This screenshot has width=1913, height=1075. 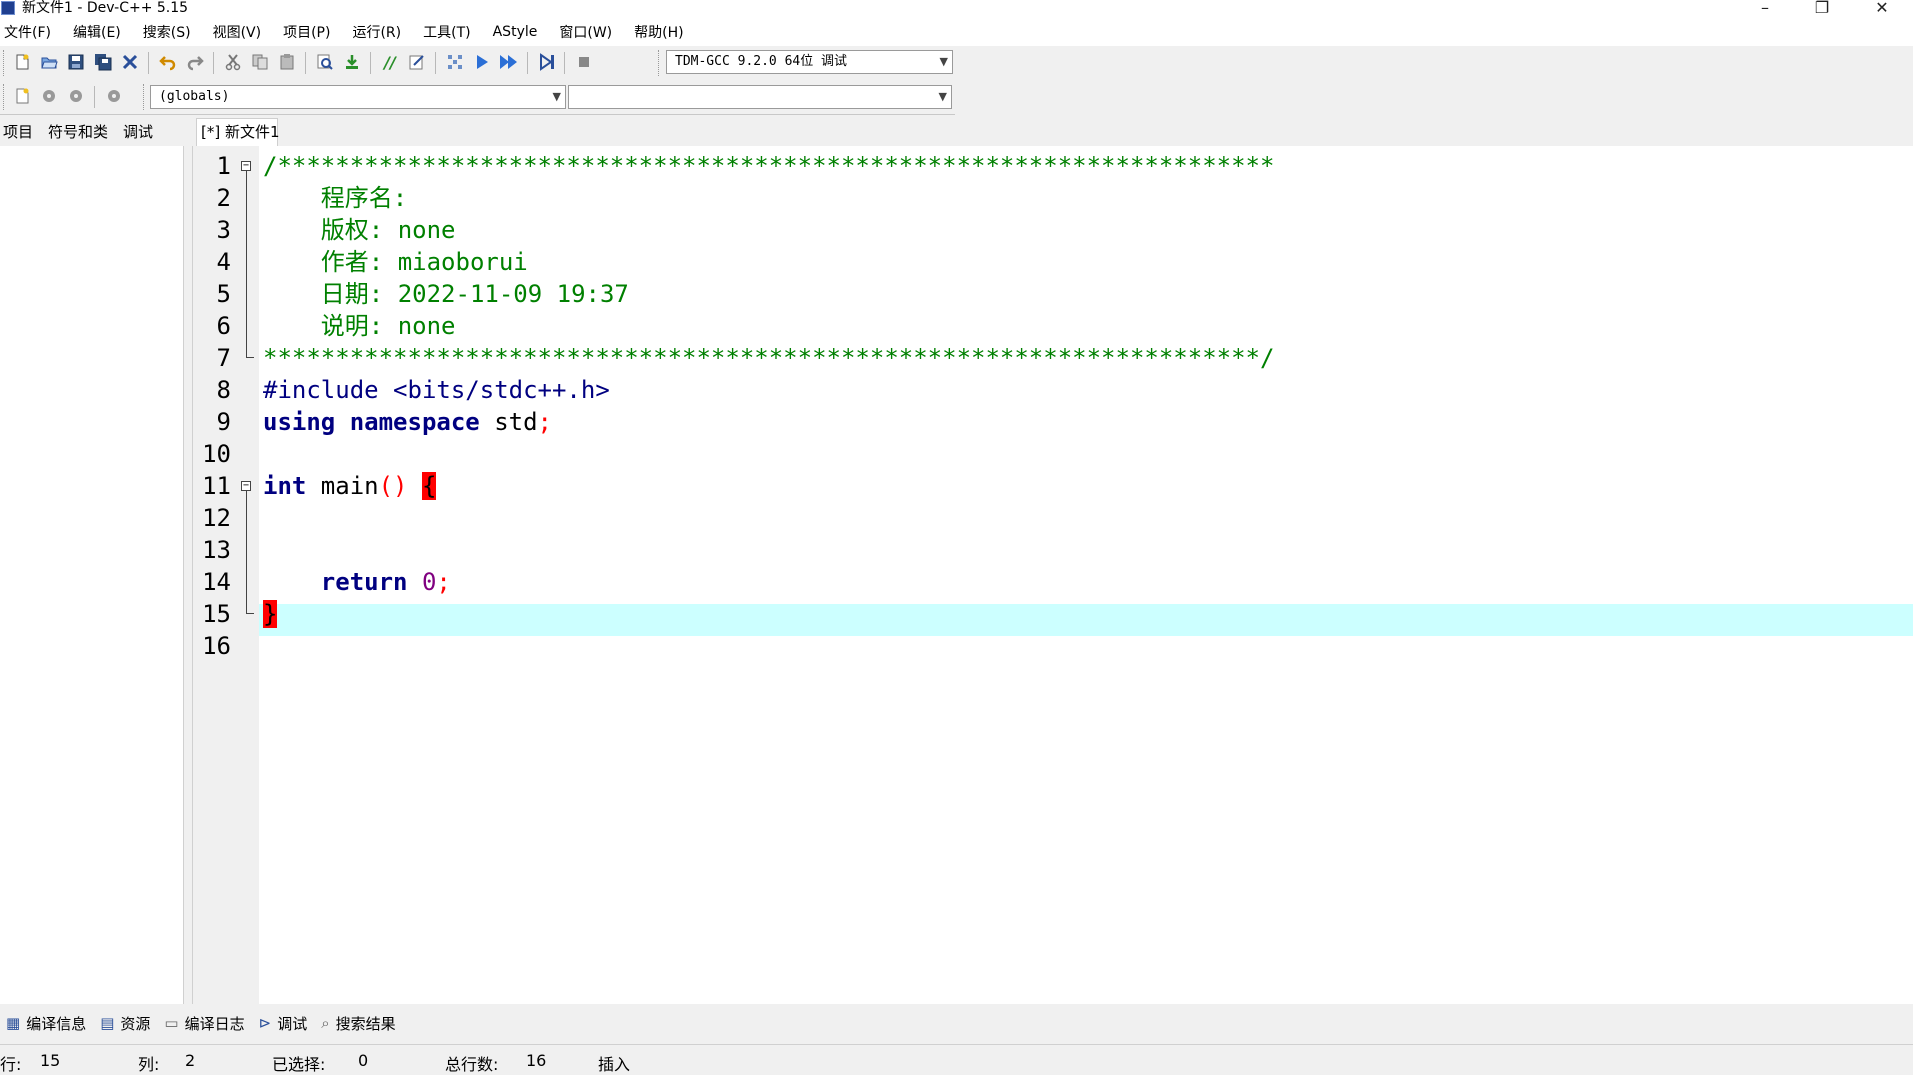 I want to click on new-file-icon, so click(x=22, y=62).